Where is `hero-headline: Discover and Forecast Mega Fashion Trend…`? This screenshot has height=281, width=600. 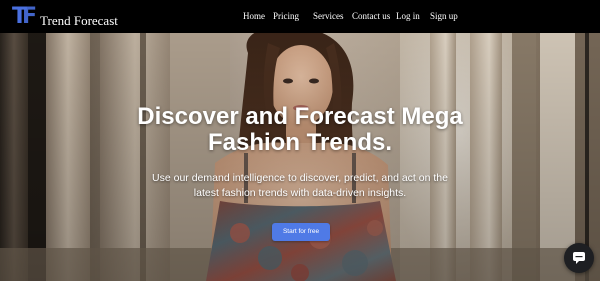 hero-headline: Discover and Forecast Mega Fashion Trend… is located at coordinates (300, 129).